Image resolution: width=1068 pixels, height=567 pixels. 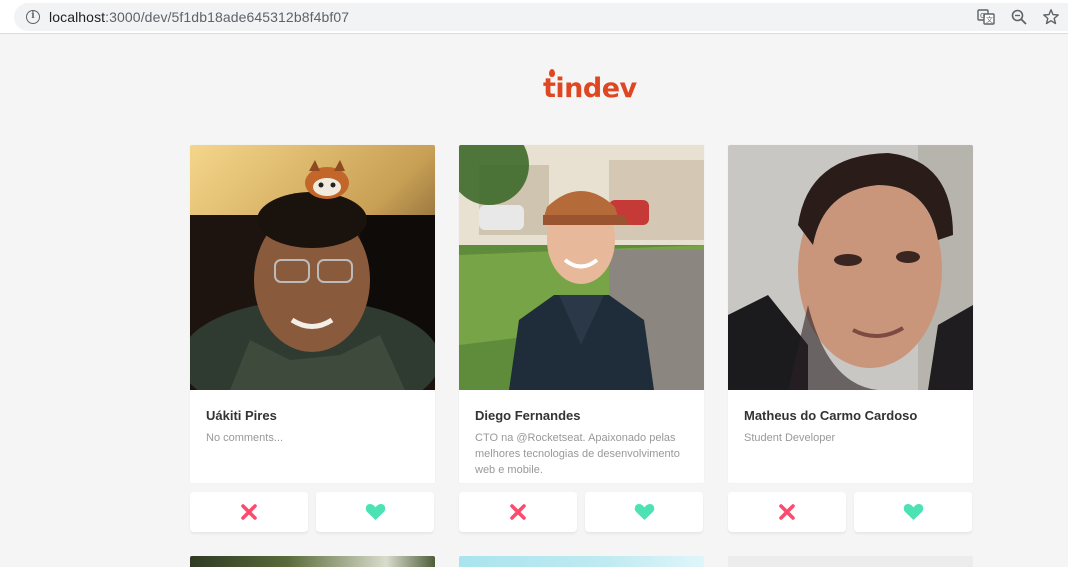 What do you see at coordinates (227, 17) in the screenshot?
I see `url-path: :3000/dev/5f1db18ade645312b8f4bf07` at bounding box center [227, 17].